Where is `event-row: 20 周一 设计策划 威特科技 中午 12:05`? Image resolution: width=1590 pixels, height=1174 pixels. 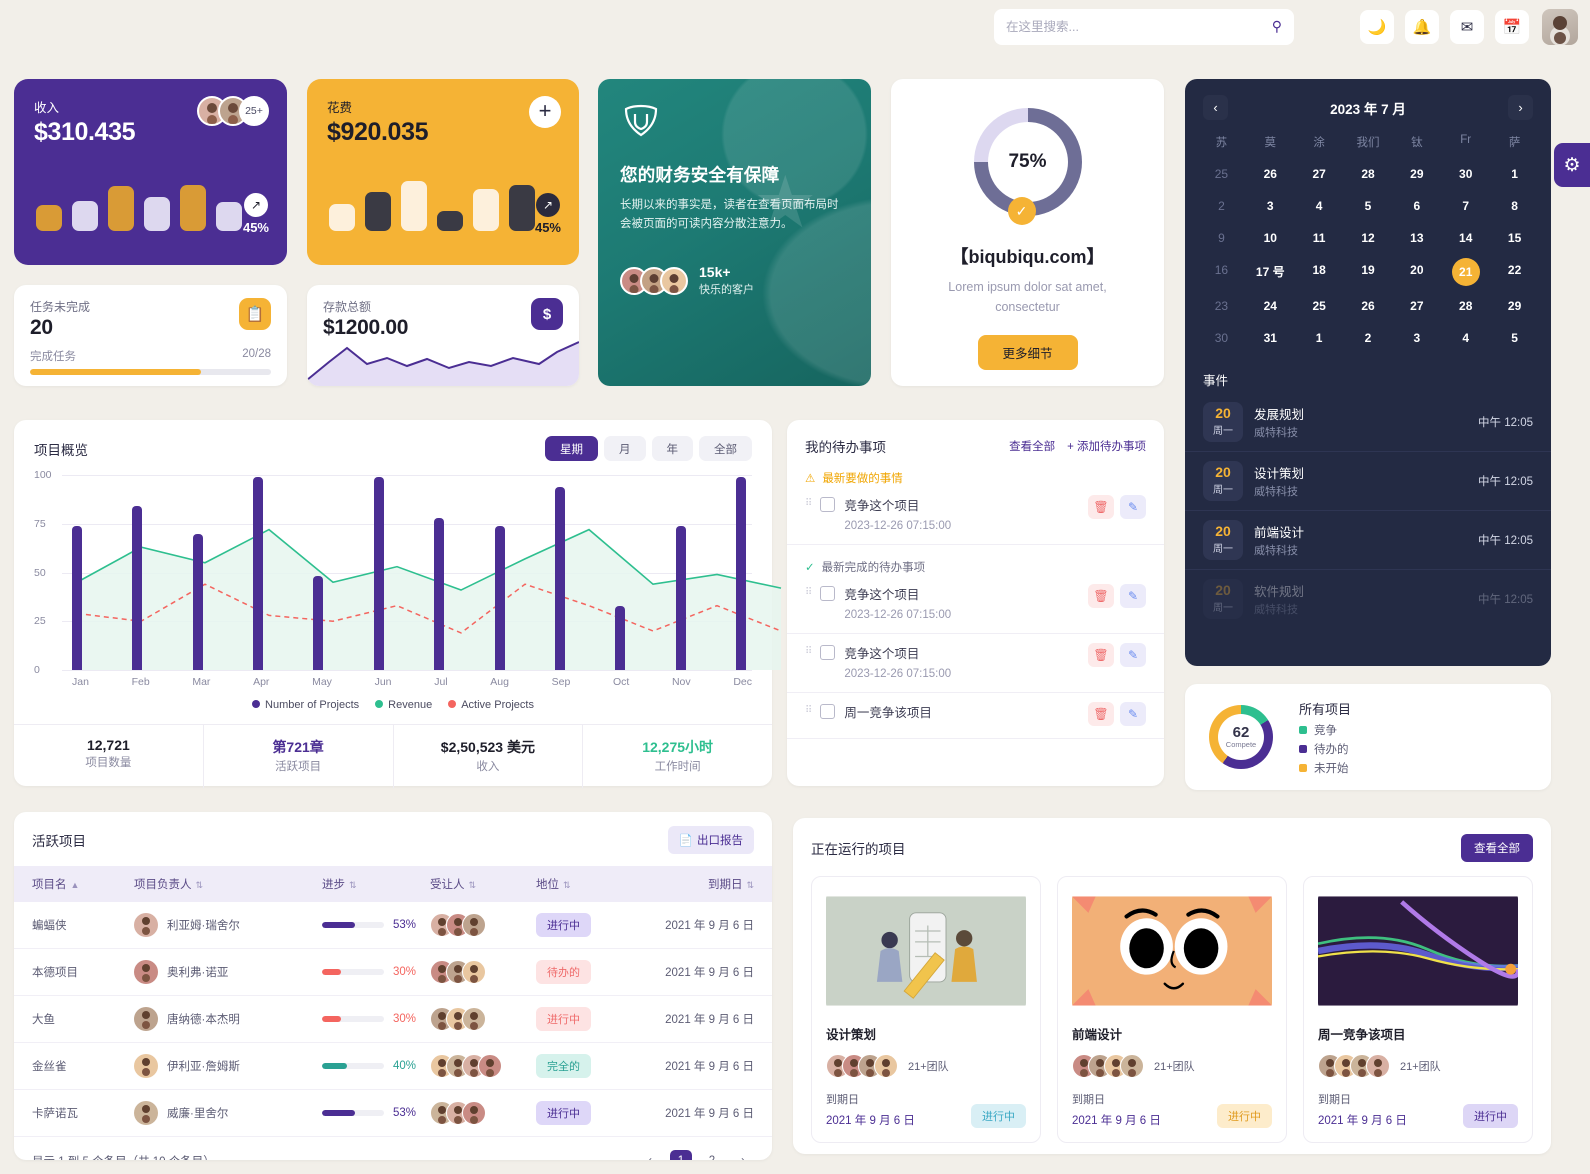 event-row: 20 周一 设计策划 威特科技 中午 12:05 is located at coordinates (1368, 481).